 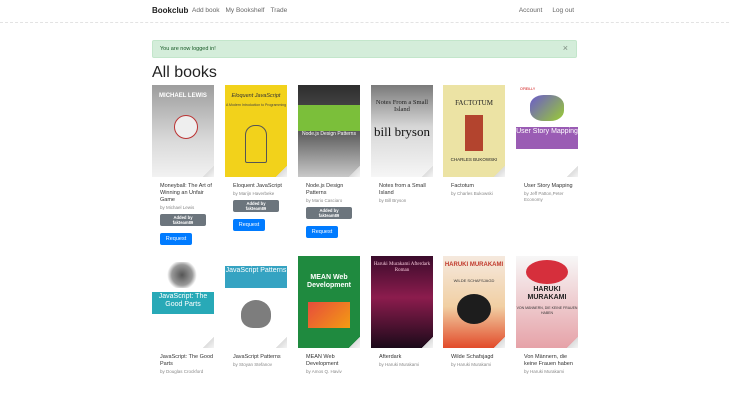 I want to click on book-title: Factotum, so click(x=462, y=186).